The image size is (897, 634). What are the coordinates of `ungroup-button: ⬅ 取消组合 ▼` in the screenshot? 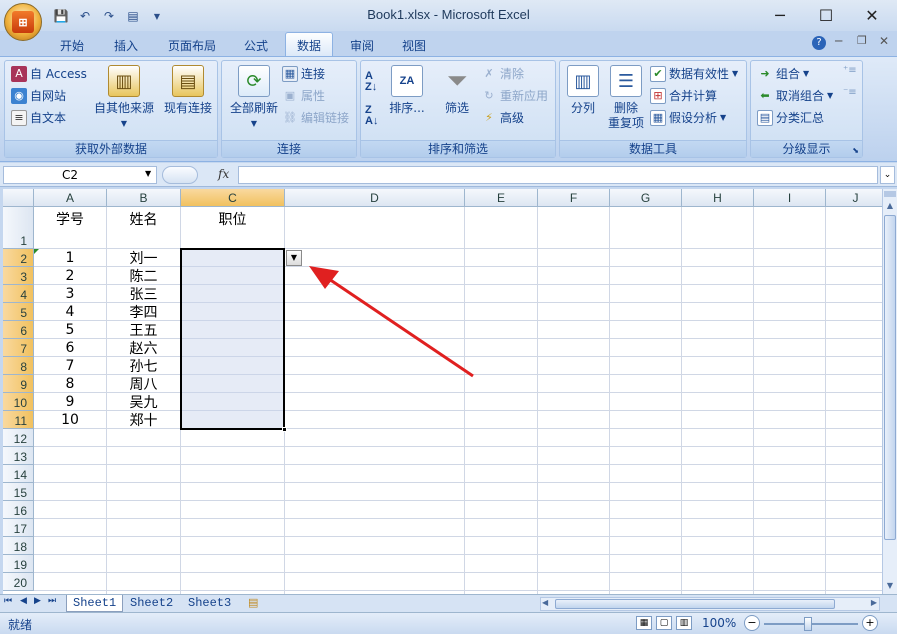 It's located at (795, 95).